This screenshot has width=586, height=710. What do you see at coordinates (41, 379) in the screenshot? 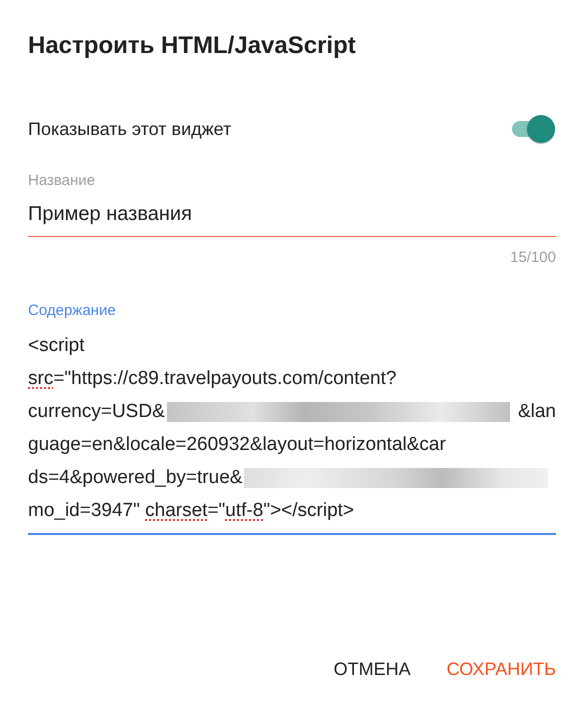
I see `misspelled-code-text: src` at bounding box center [41, 379].